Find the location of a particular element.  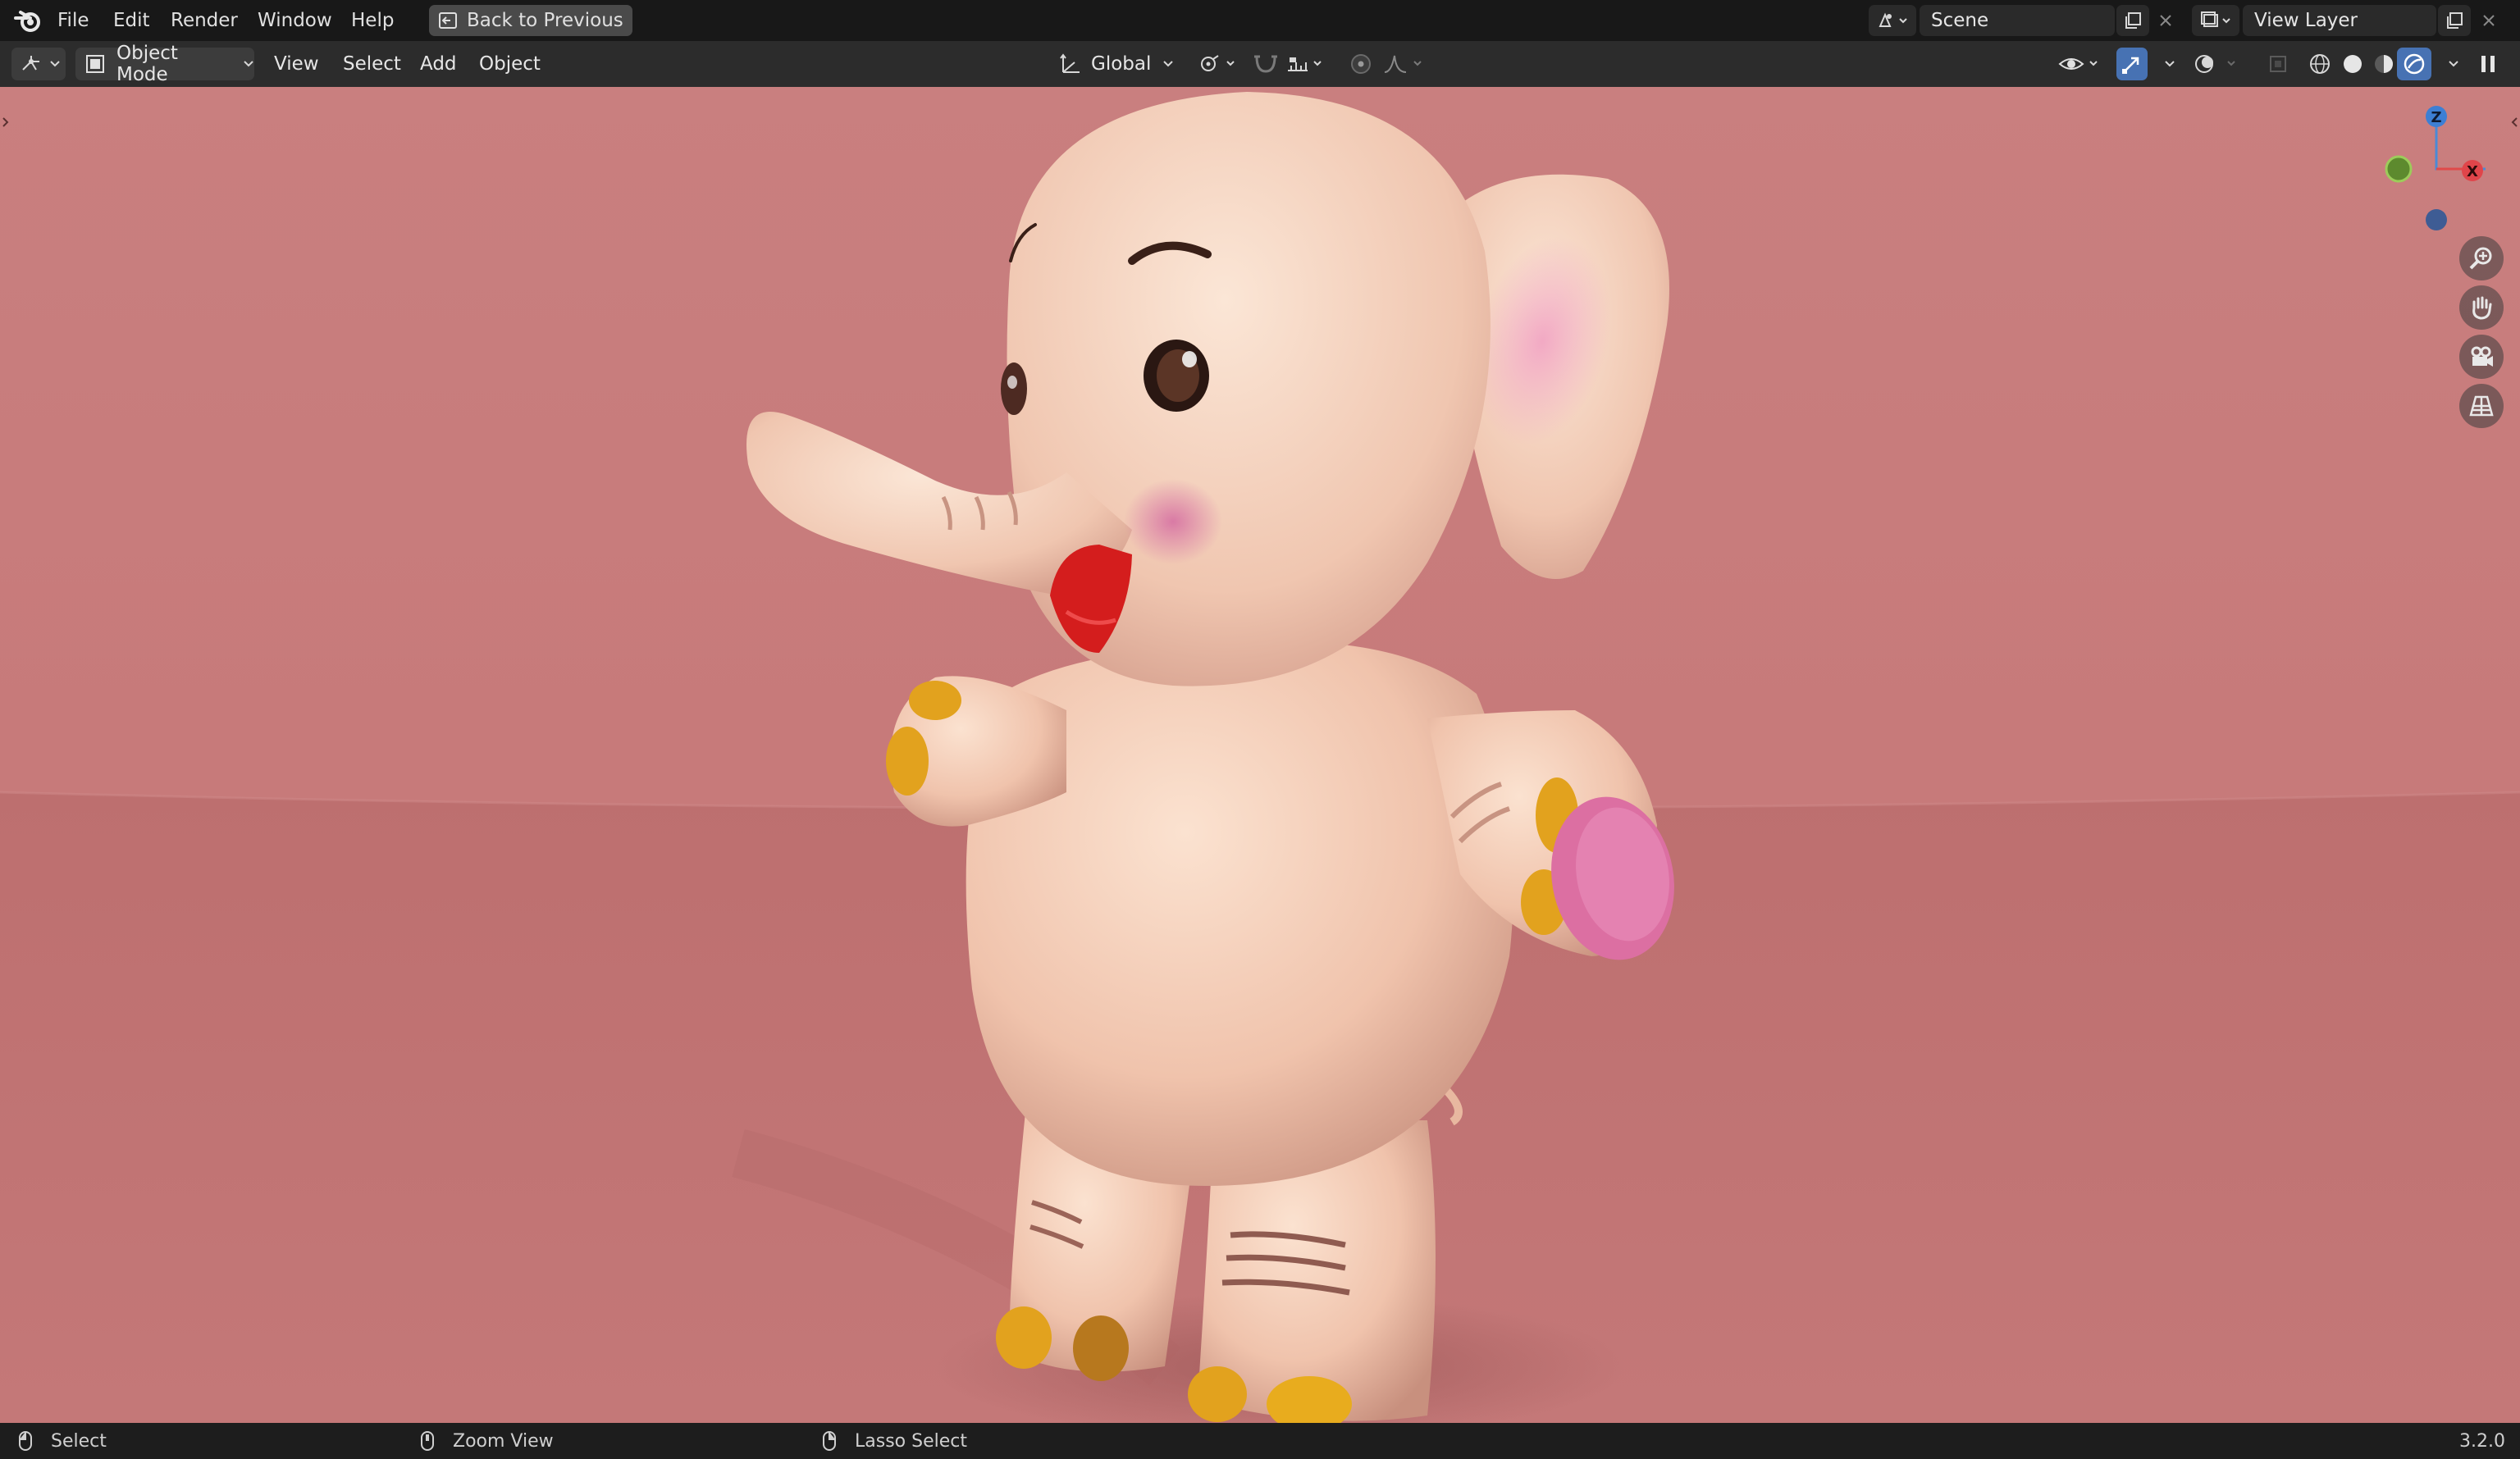

view-layer-name: View Layer is located at coordinates (2306, 20).